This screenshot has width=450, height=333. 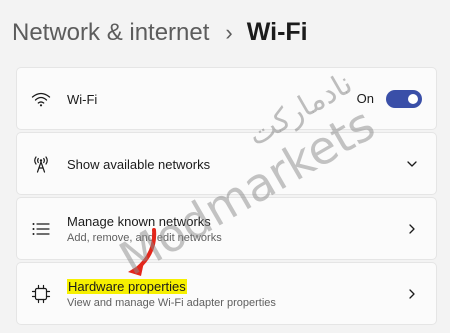 I want to click on wifi-toggle: On, so click(x=389, y=98).